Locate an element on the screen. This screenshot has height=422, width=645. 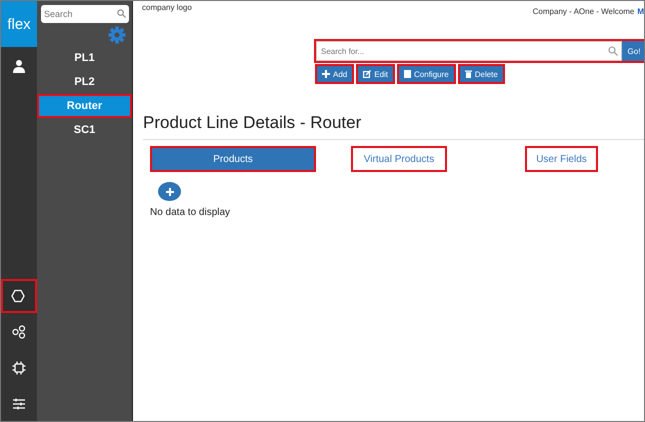
user-icon is located at coordinates (19, 66).